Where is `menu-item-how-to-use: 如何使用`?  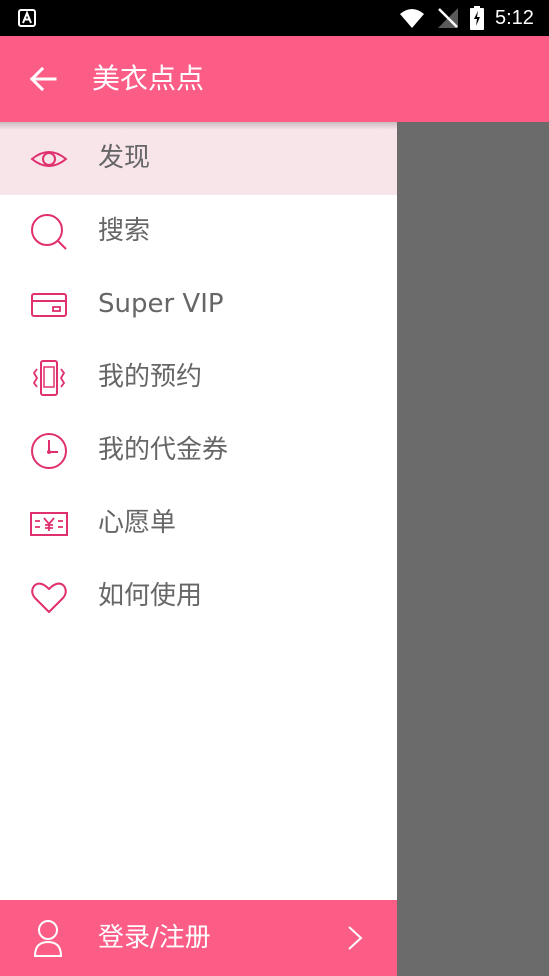 menu-item-how-to-use: 如何使用 is located at coordinates (198, 596).